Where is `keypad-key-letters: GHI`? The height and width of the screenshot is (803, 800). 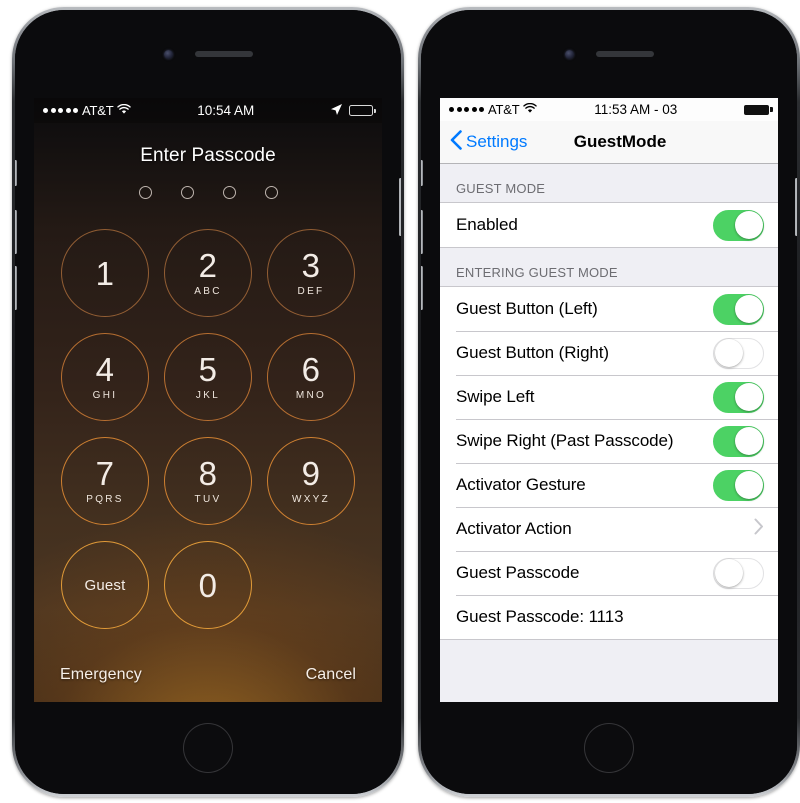
keypad-key-letters: GHI is located at coordinates (105, 395).